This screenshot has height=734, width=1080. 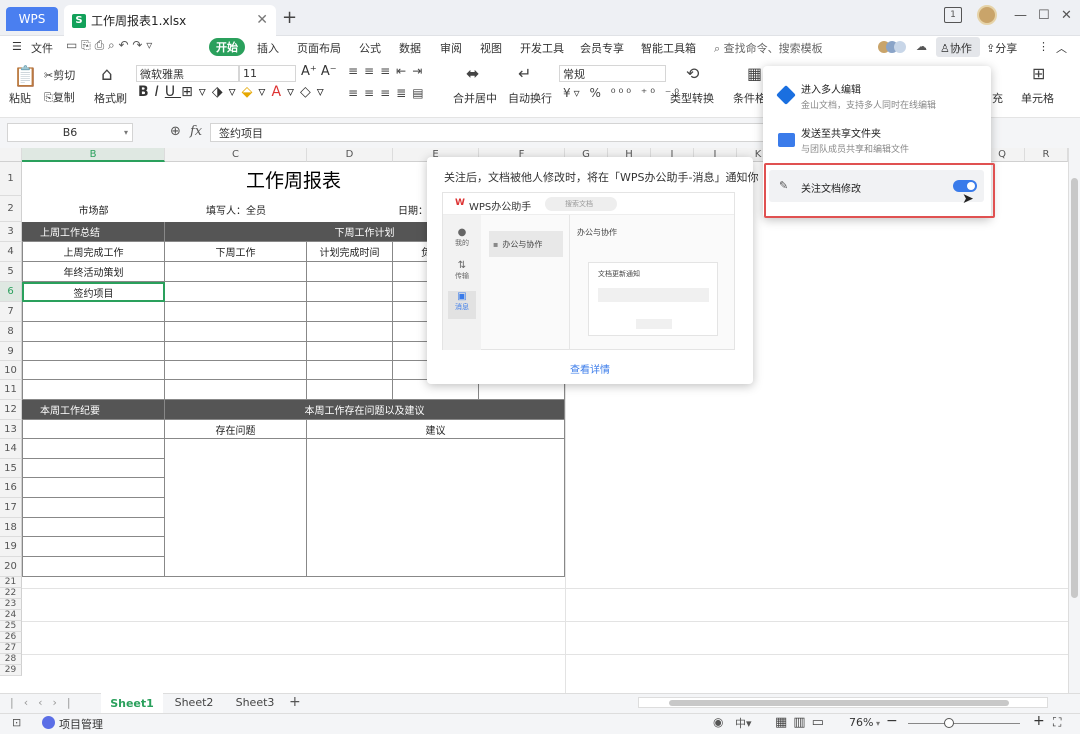 What do you see at coordinates (921, 46) in the screenshot?
I see `cloud-sync-icon: ☁` at bounding box center [921, 46].